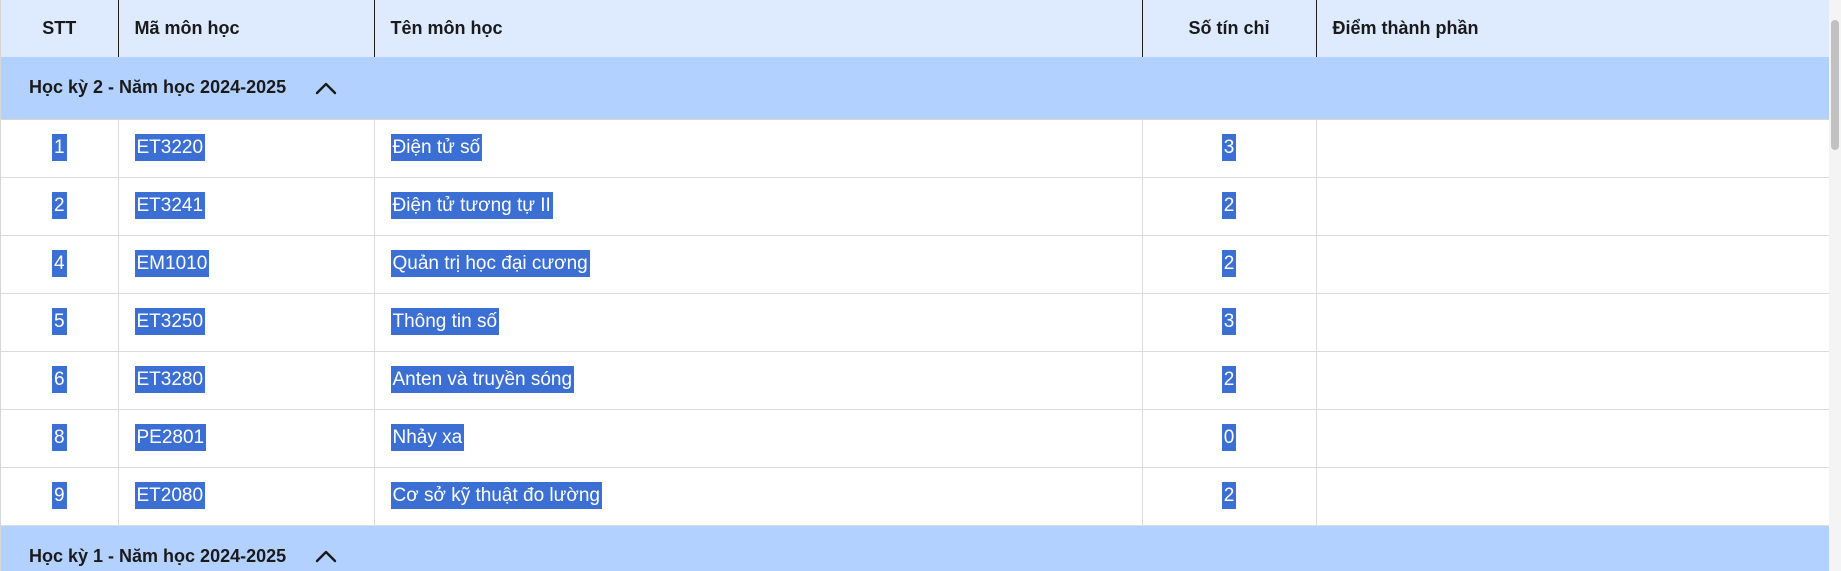  I want to click on course-name-text: Nhảy xa, so click(427, 437).